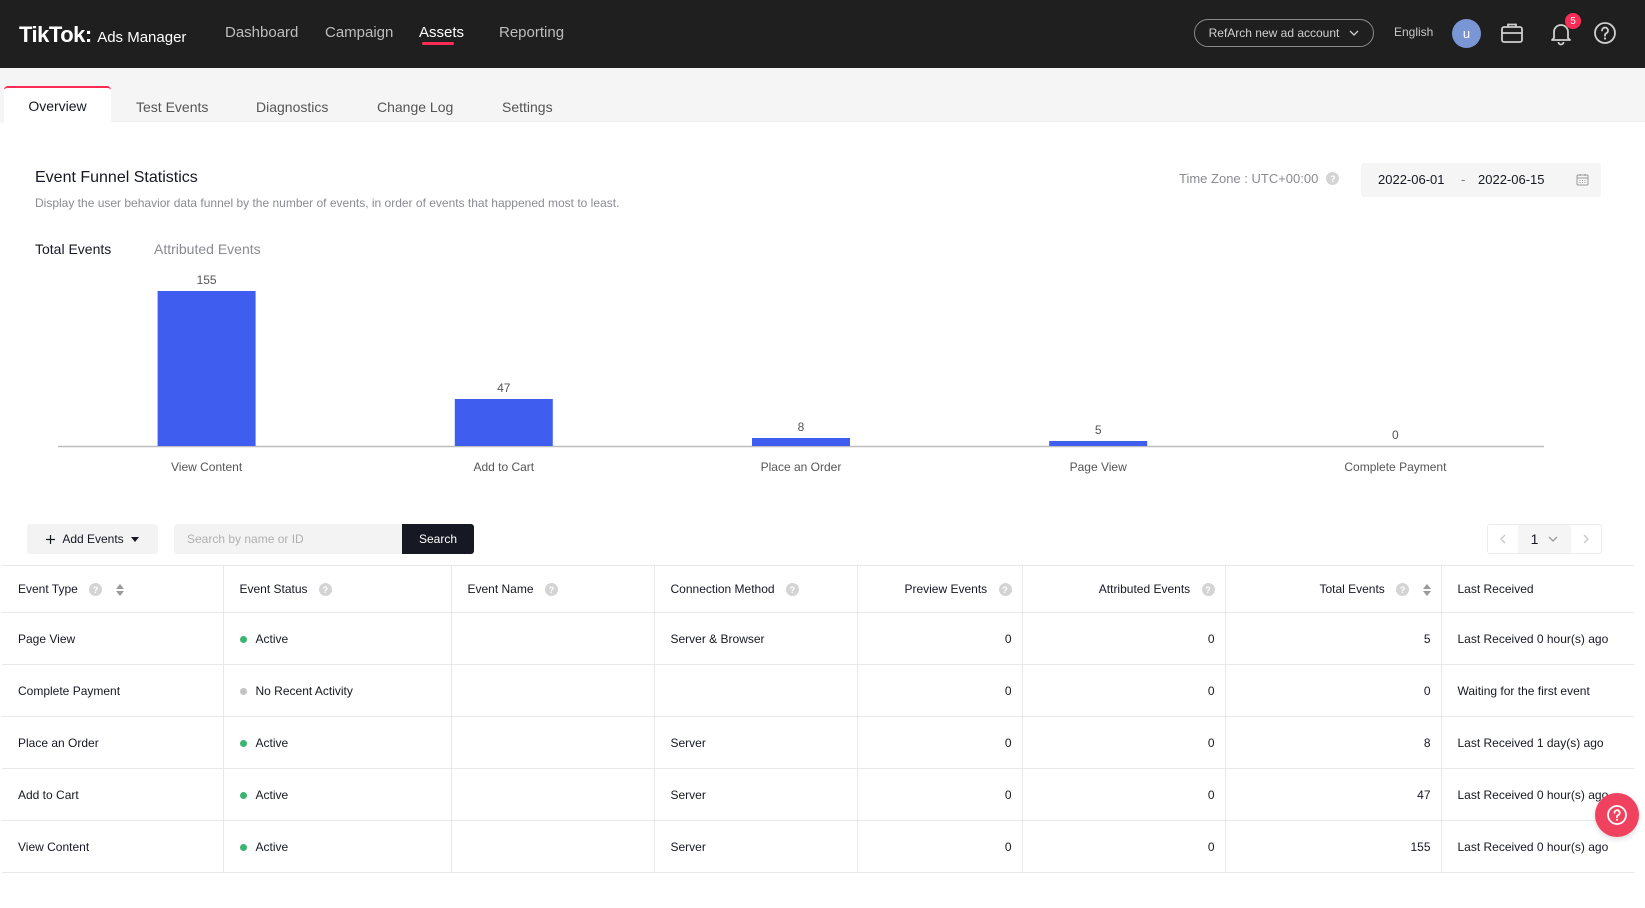 The width and height of the screenshot is (1645, 908). I want to click on cell-type: Add to Cart, so click(113, 794).